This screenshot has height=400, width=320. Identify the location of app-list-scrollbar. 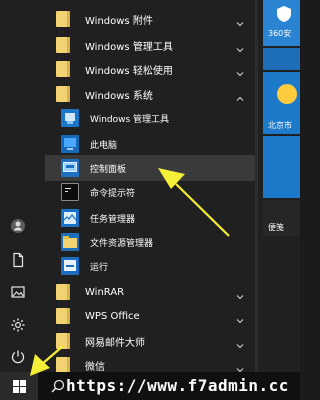
(256, 186).